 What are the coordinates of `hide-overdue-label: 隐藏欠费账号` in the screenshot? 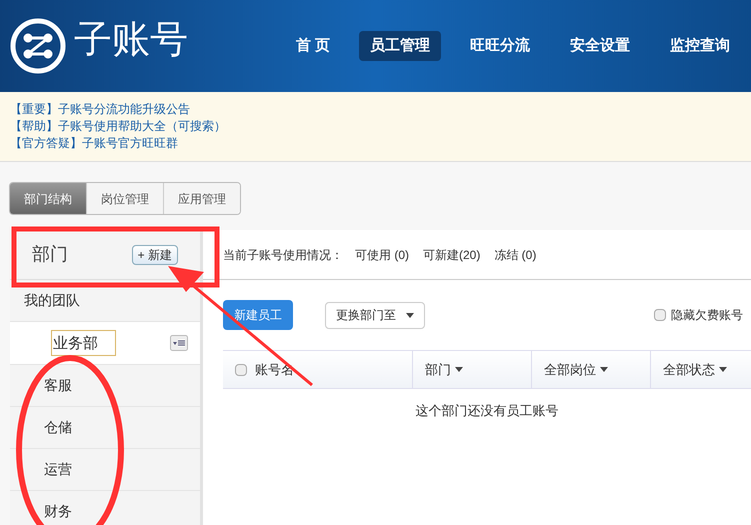 It's located at (707, 315).